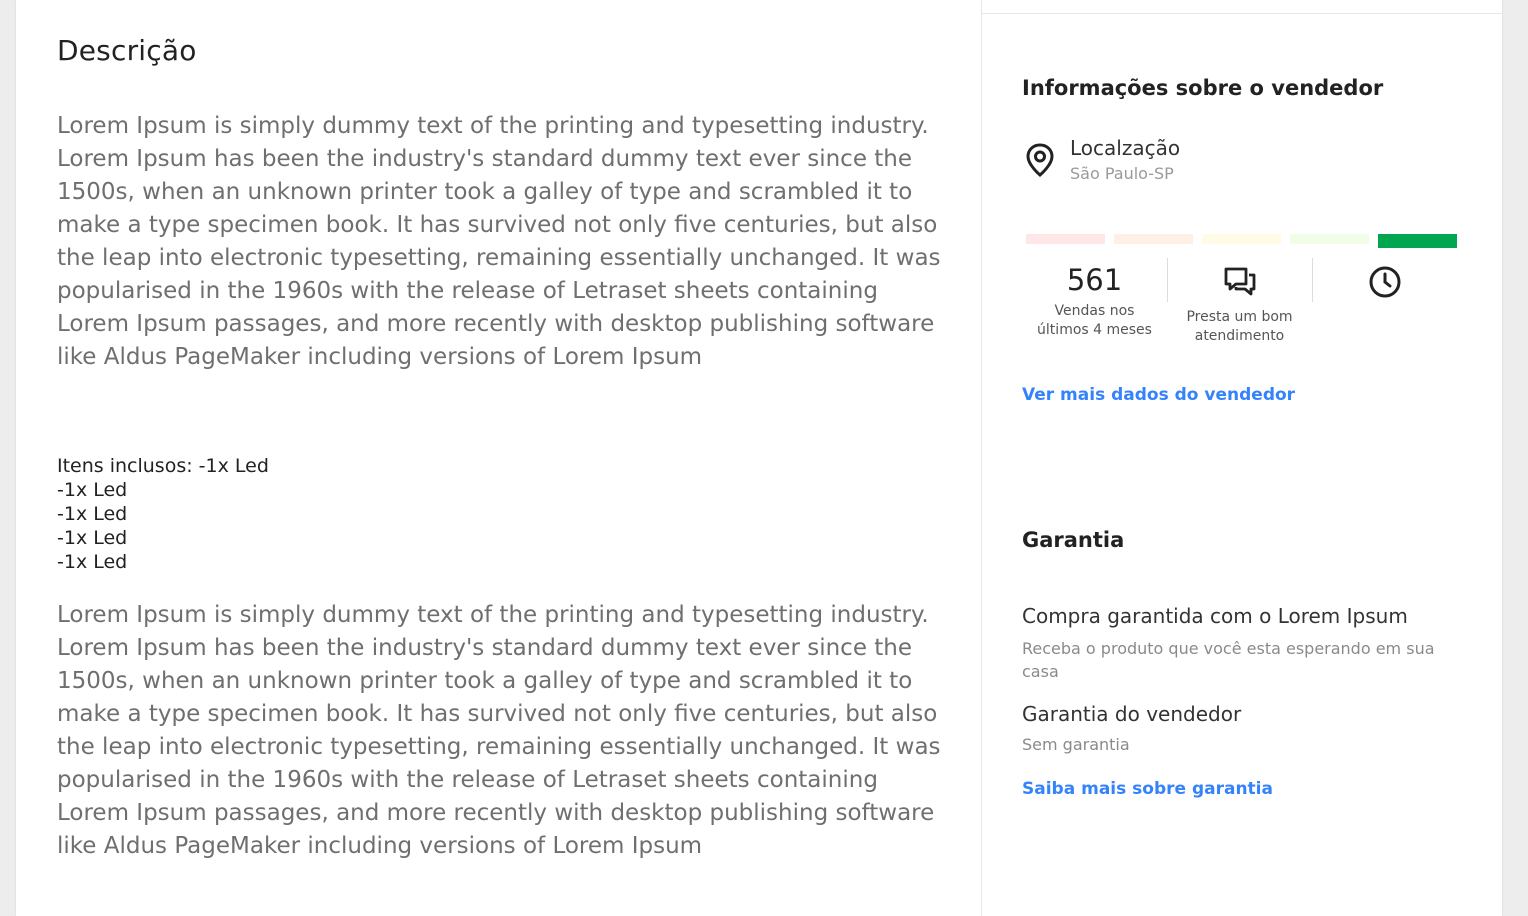 The width and height of the screenshot is (1528, 916). What do you see at coordinates (1094, 299) in the screenshot?
I see `sales-stat: 561 Vendas nos últimos 4 meses` at bounding box center [1094, 299].